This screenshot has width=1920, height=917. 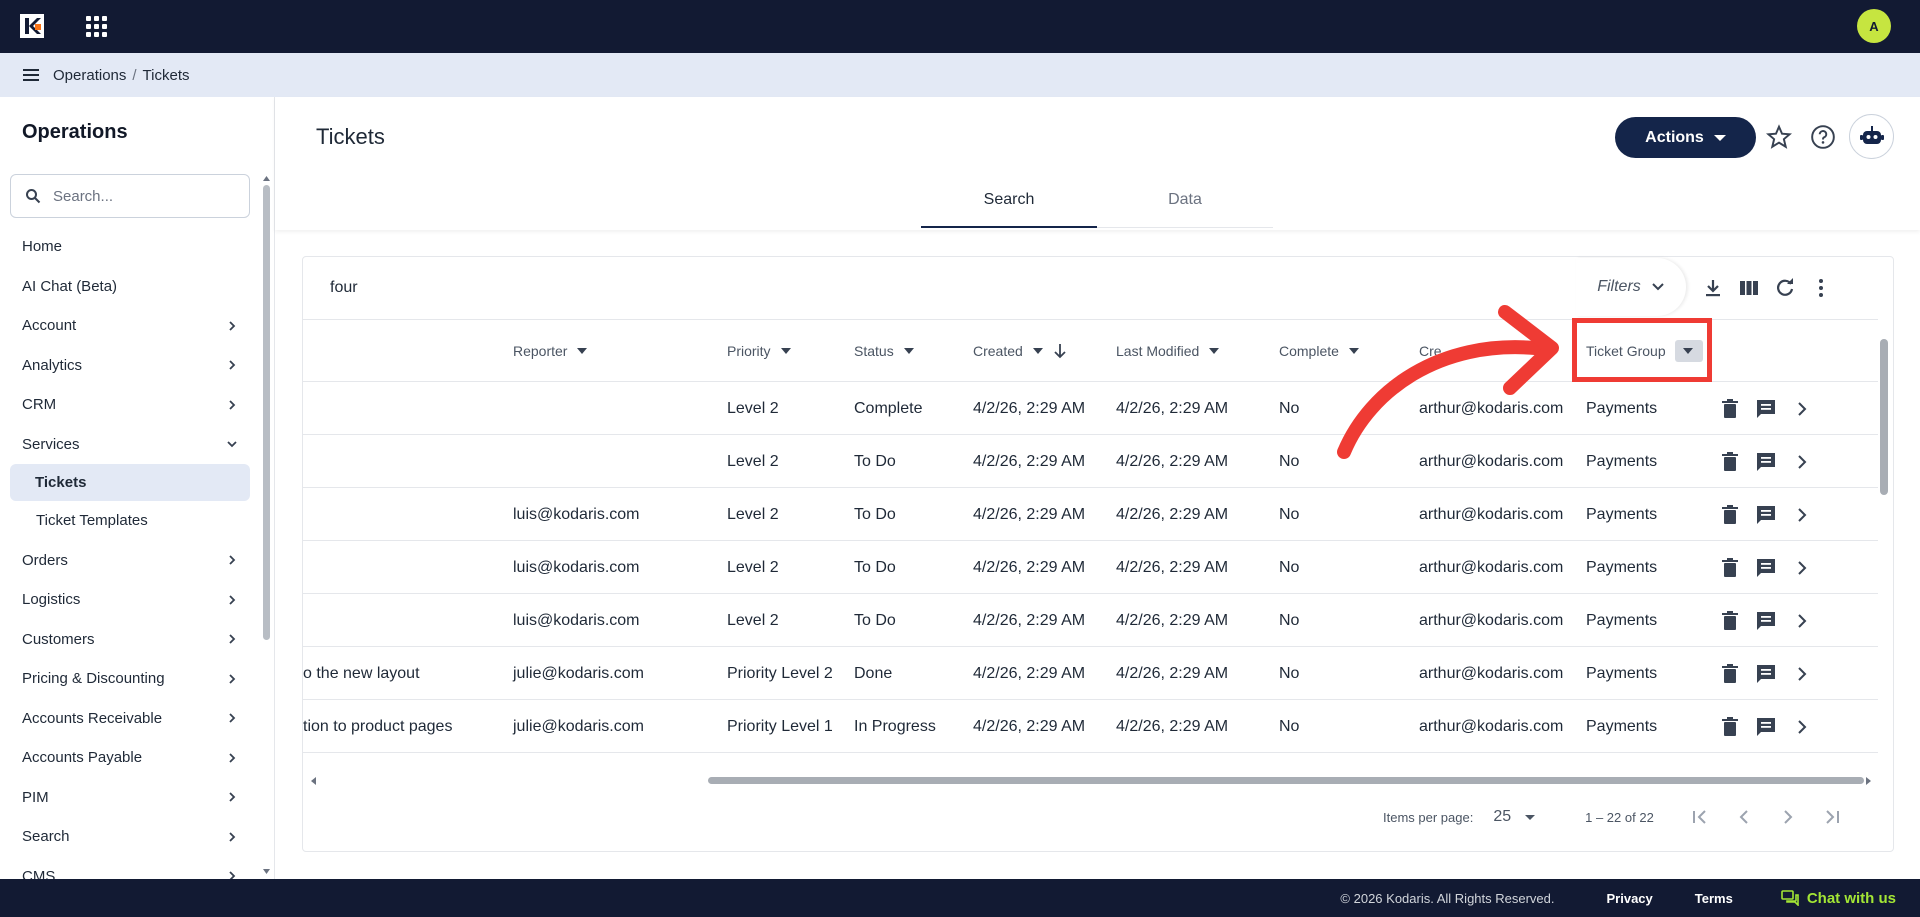 I want to click on chat-with-us-button: Chat with us, so click(x=1838, y=898).